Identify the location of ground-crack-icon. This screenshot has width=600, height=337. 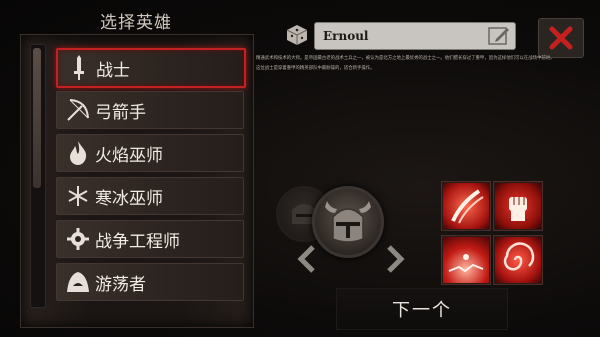
(466, 263).